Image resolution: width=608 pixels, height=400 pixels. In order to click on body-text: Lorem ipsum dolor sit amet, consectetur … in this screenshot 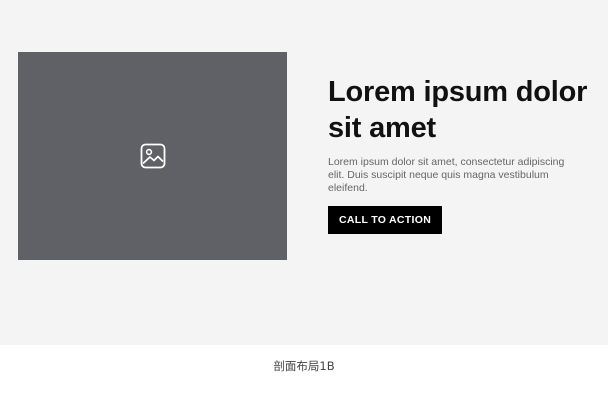, I will do `click(446, 175)`.